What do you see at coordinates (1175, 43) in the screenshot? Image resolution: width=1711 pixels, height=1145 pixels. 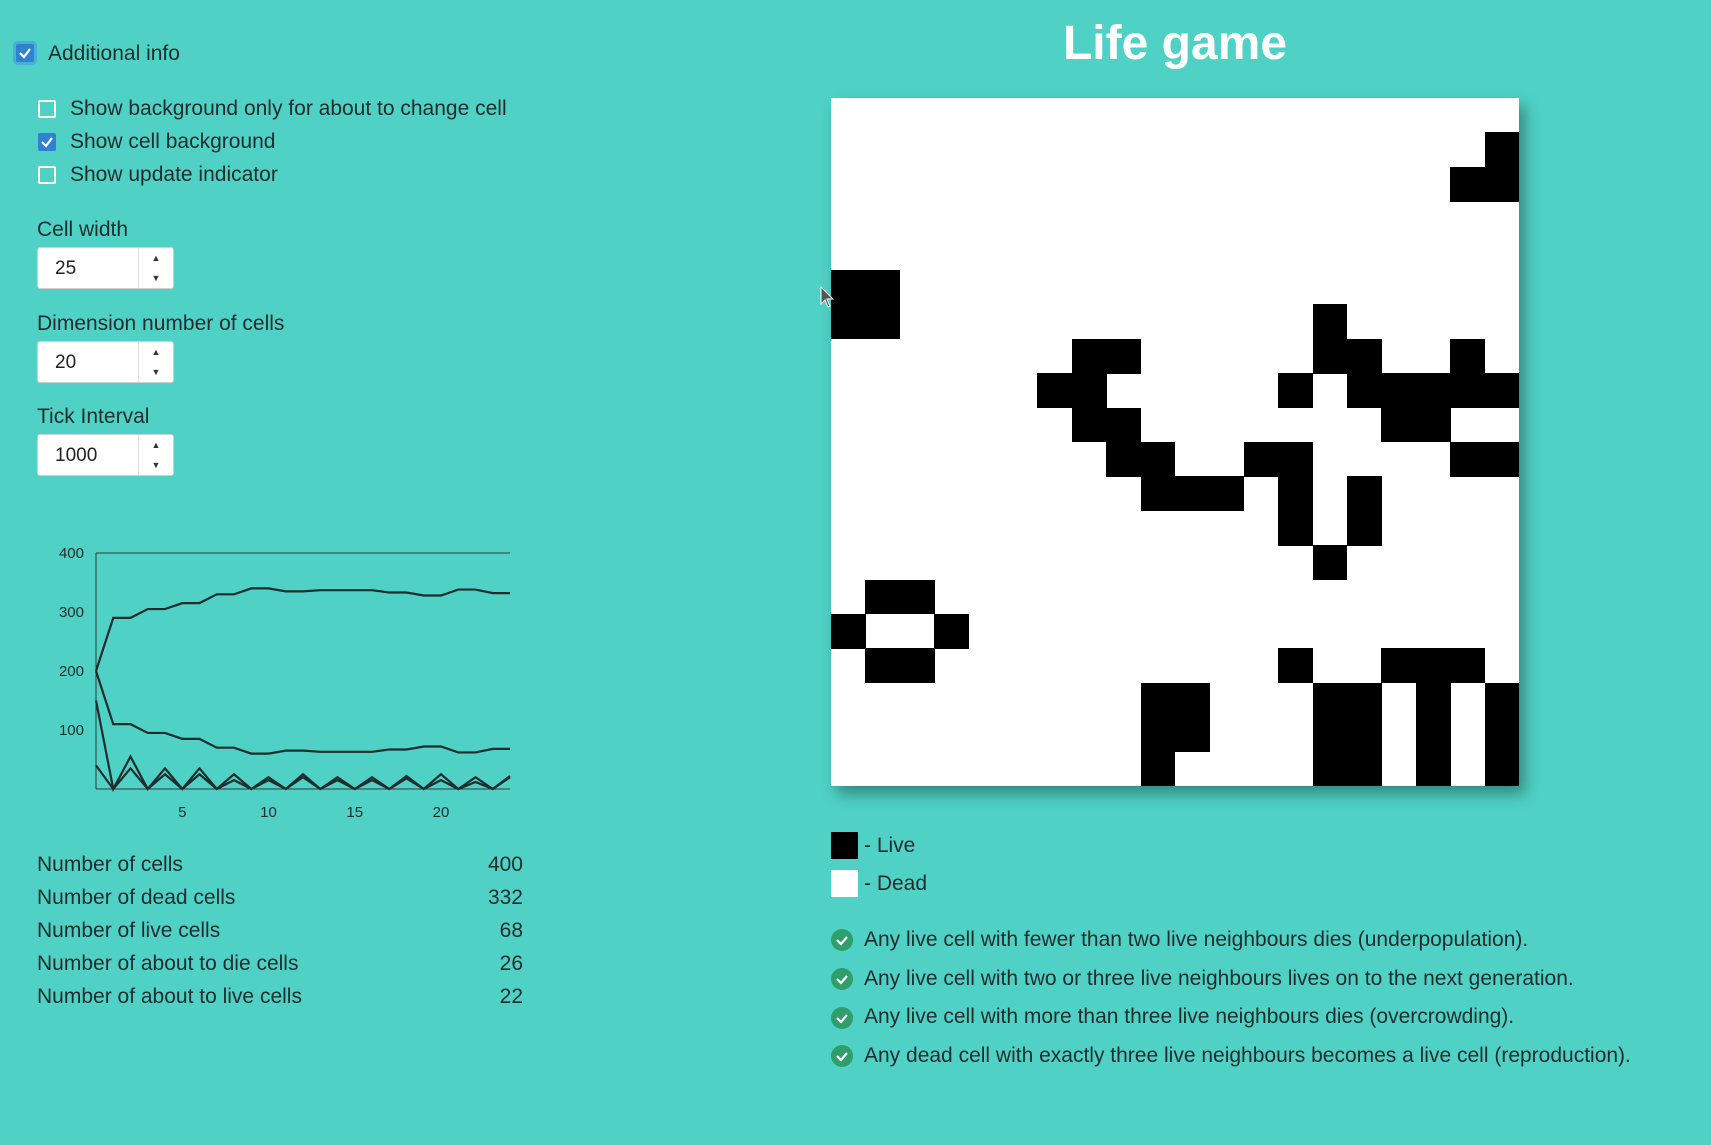 I see `page-title: Life game` at bounding box center [1175, 43].